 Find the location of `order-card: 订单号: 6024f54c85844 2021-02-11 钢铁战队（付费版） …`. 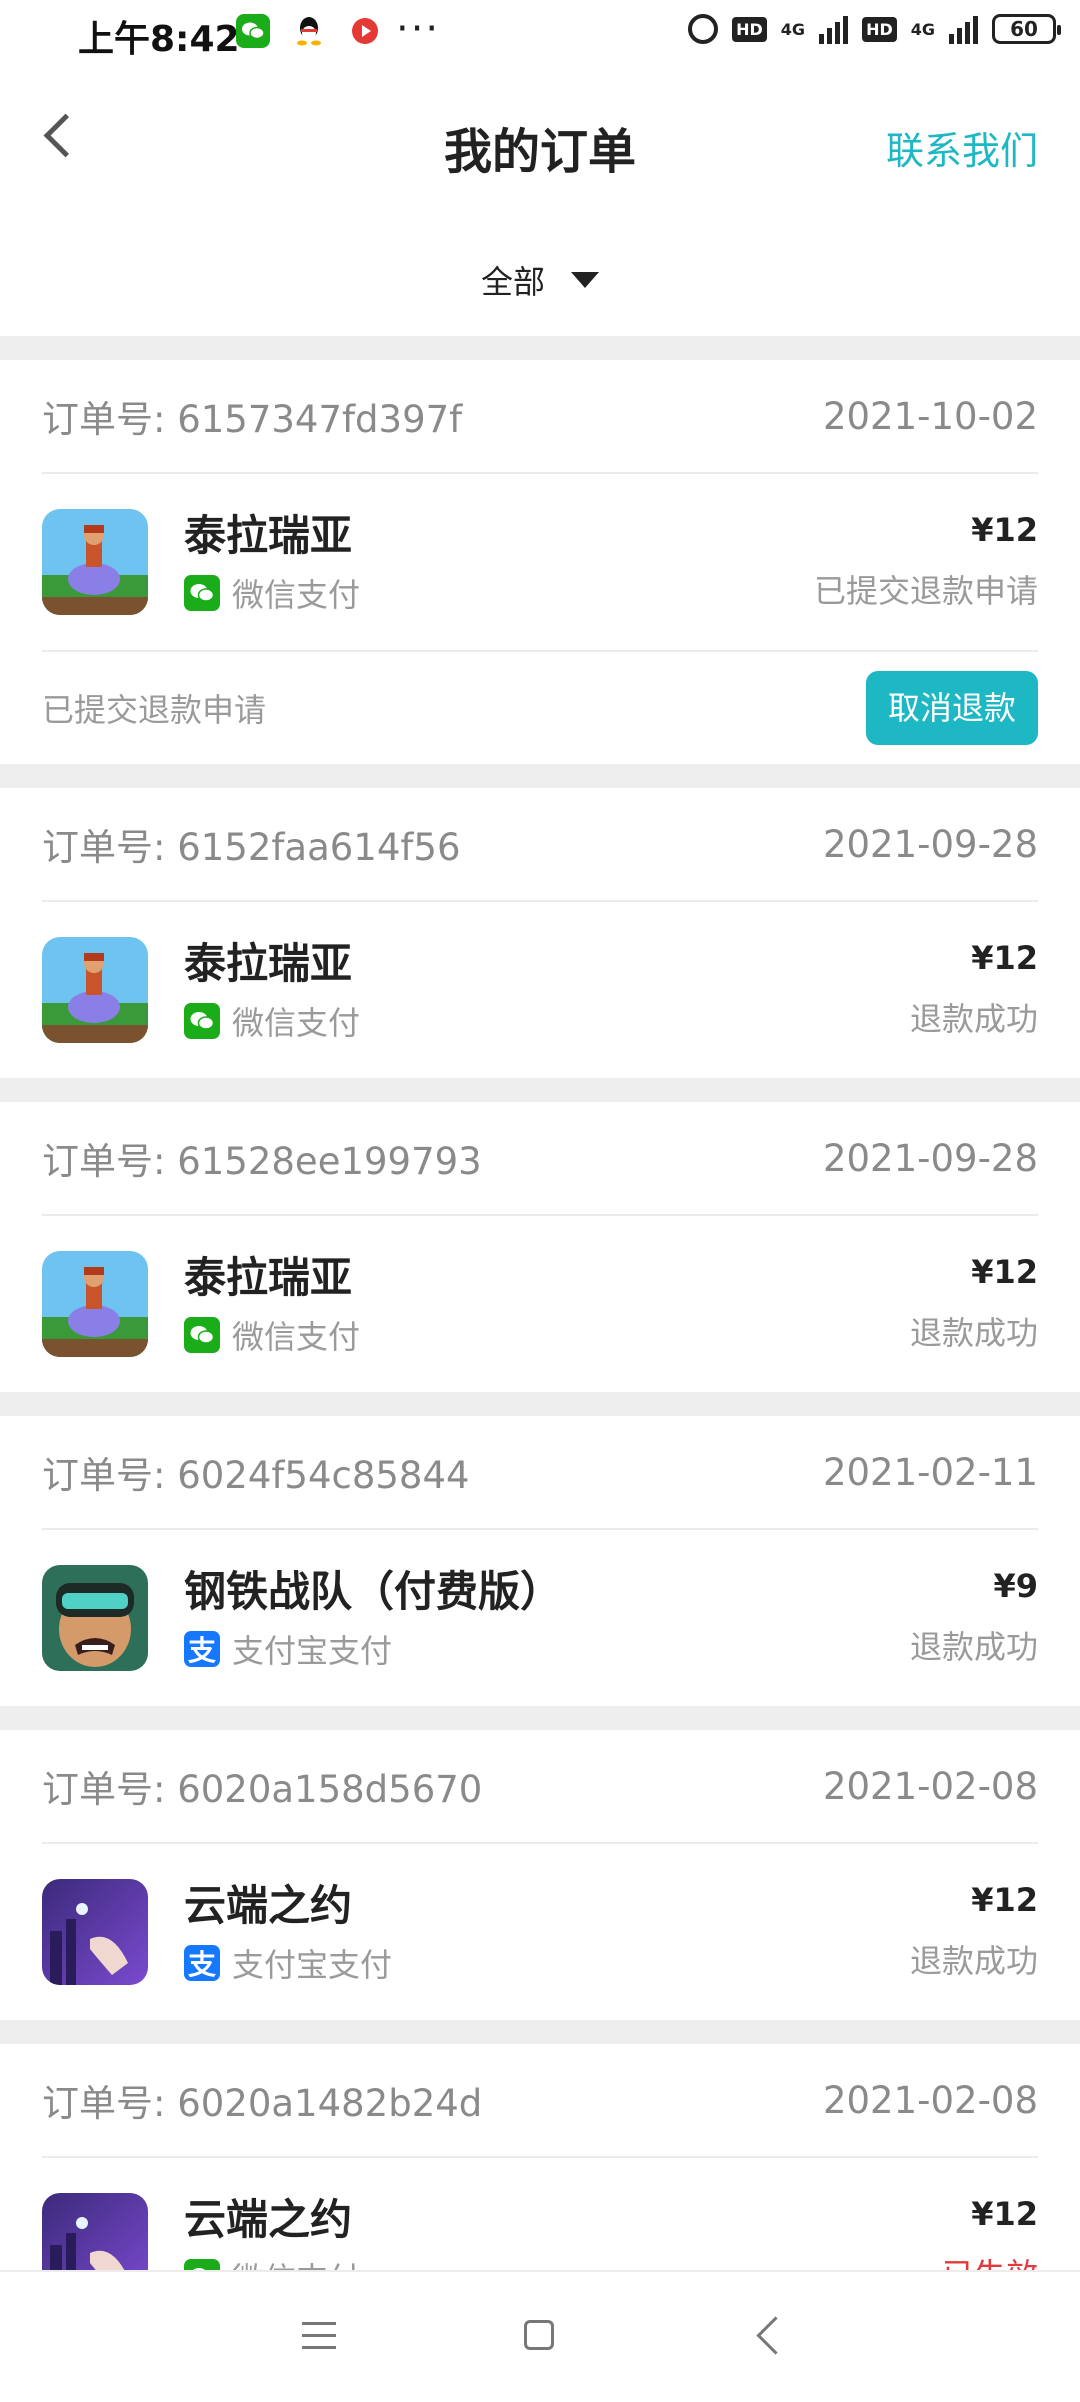

order-card: 订单号: 6024f54c85844 2021-02-11 钢铁战队（付费版） … is located at coordinates (540, 1561).